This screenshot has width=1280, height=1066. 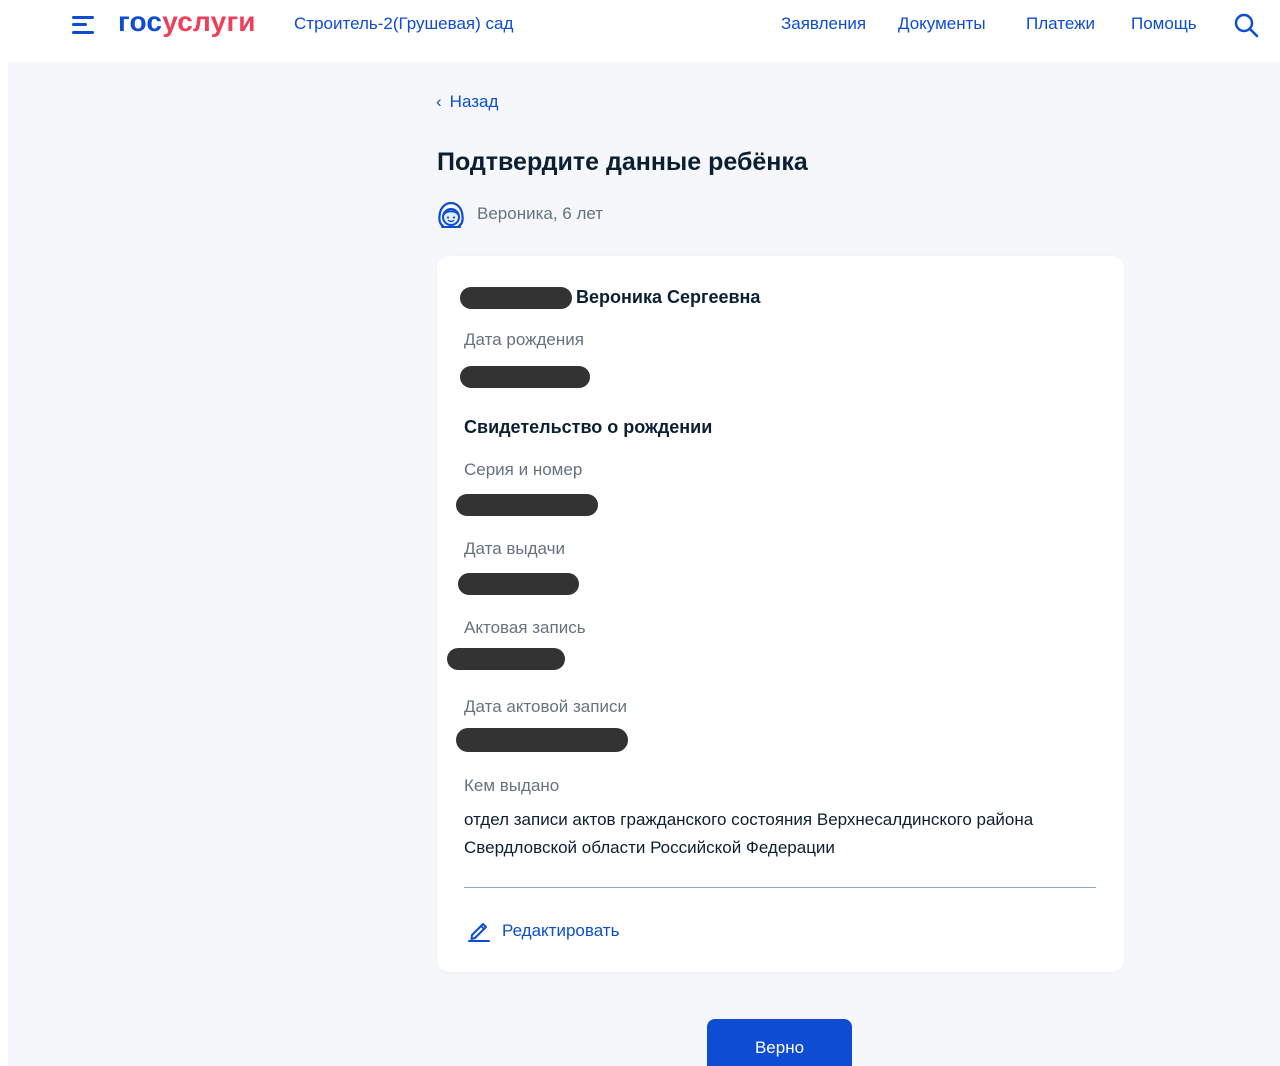 What do you see at coordinates (1060, 24) in the screenshot?
I see `nav-link-payments: Платежи` at bounding box center [1060, 24].